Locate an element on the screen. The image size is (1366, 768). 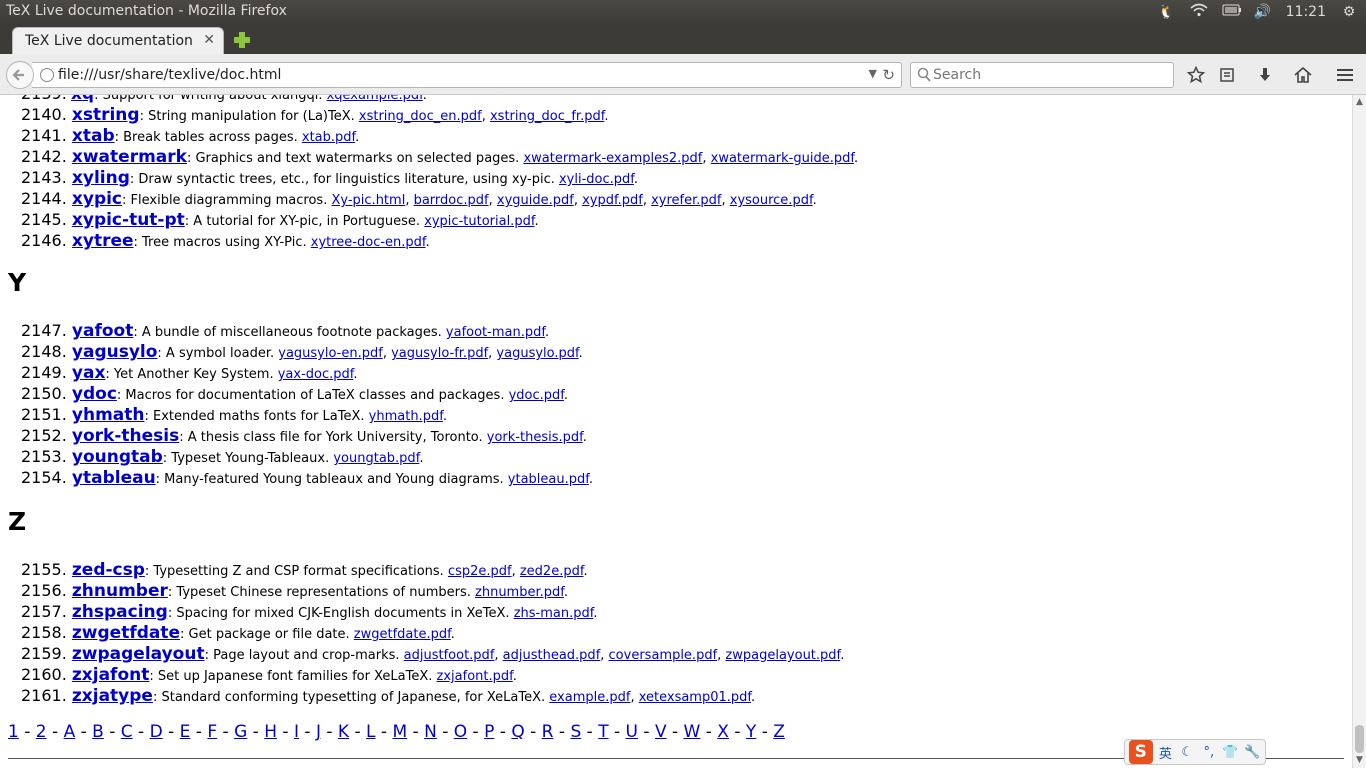
ime-toolbar: S 英 ☾ °, 👕 🔧 is located at coordinates (1195, 752).